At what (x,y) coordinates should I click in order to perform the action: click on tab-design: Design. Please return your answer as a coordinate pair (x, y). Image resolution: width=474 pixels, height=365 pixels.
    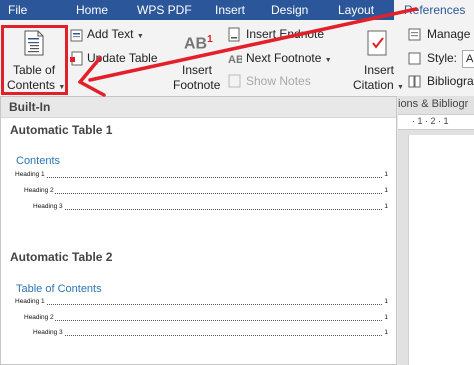
    Looking at the image, I should click on (289, 10).